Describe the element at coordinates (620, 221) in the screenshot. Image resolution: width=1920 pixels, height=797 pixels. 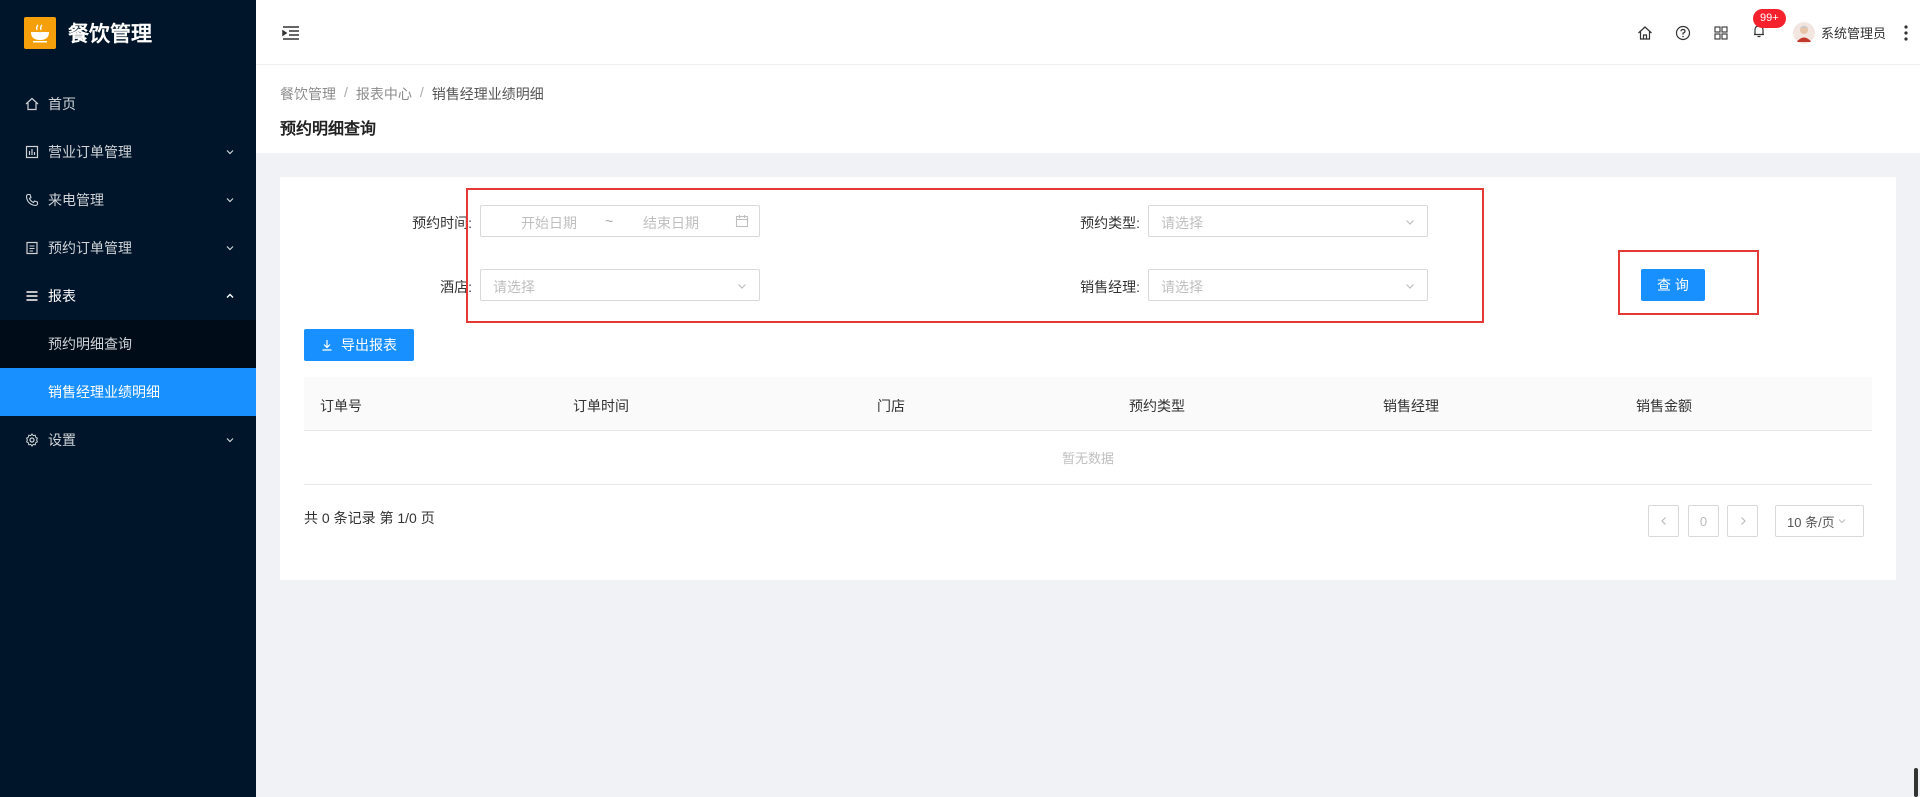
I see `date-range-picker: 开始日期 ~ 结束日期` at that location.